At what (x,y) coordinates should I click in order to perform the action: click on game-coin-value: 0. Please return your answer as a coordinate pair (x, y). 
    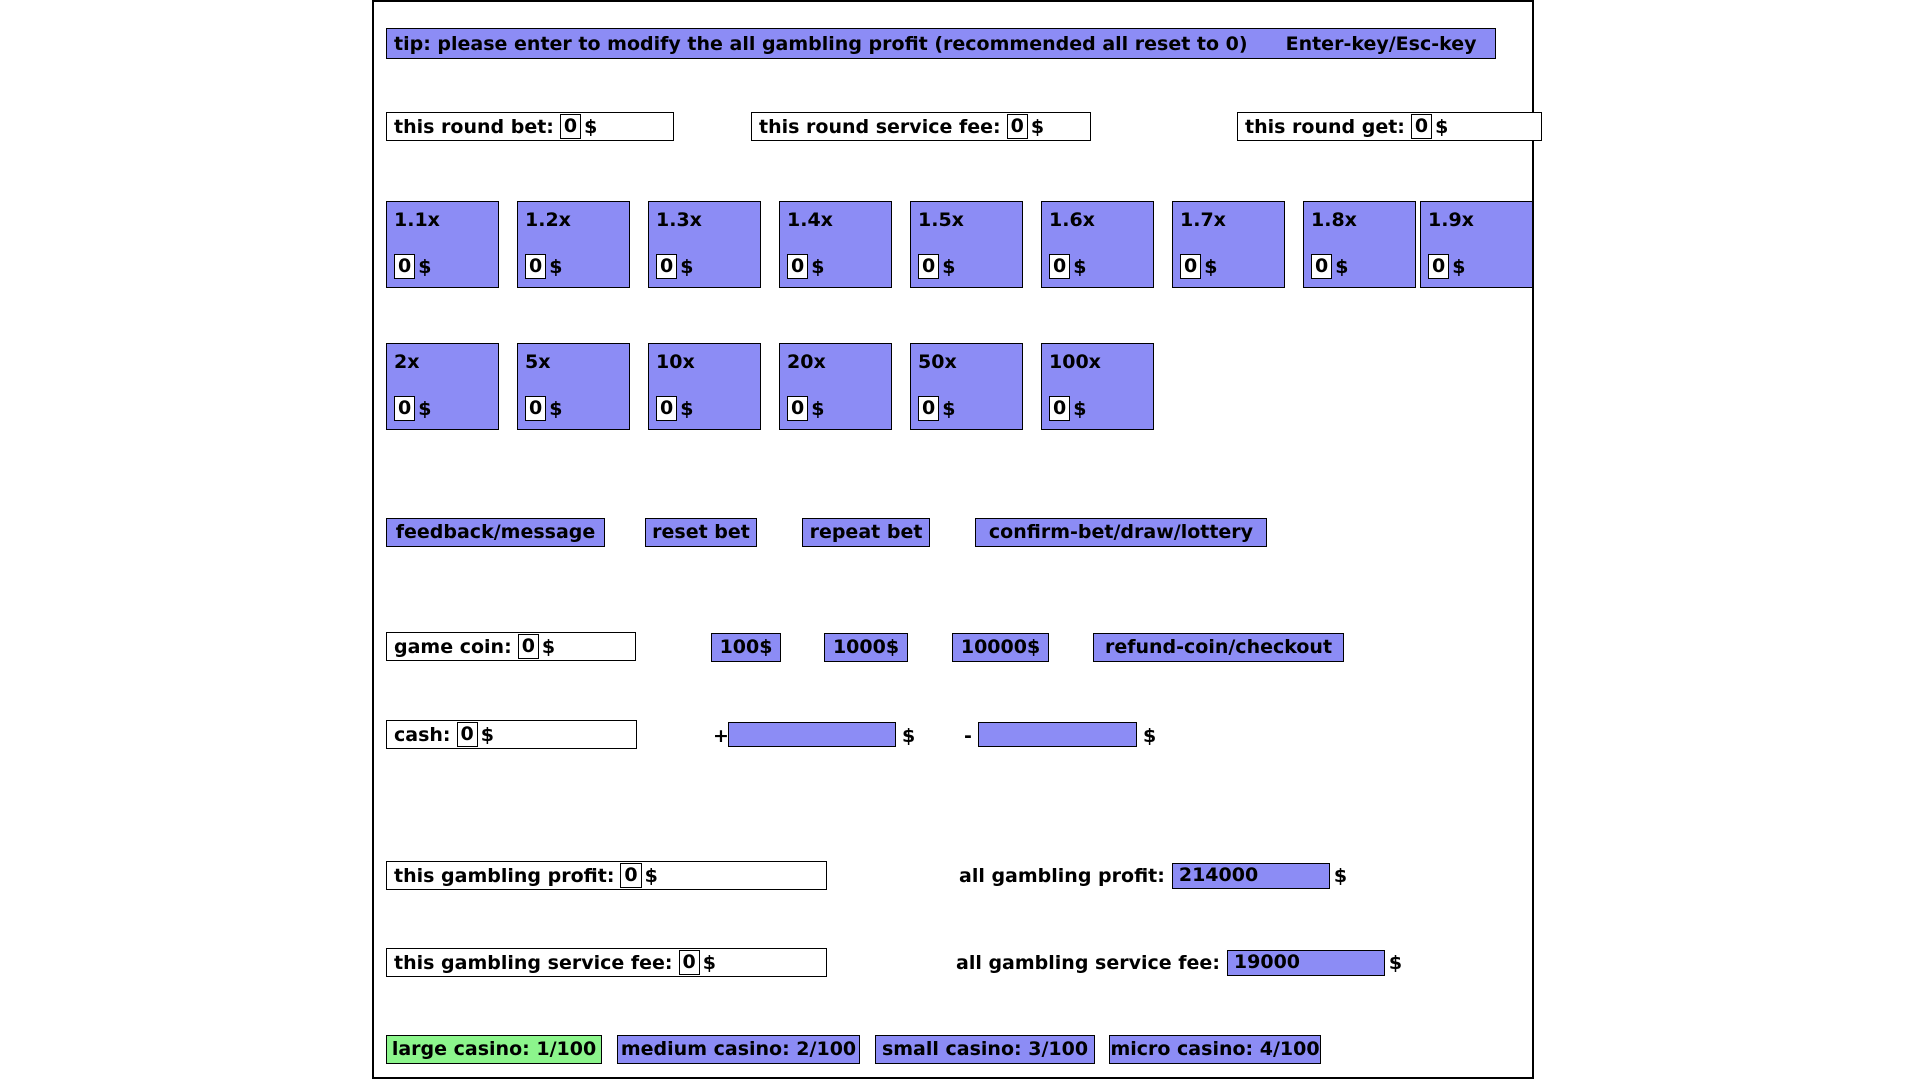
    Looking at the image, I should click on (528, 646).